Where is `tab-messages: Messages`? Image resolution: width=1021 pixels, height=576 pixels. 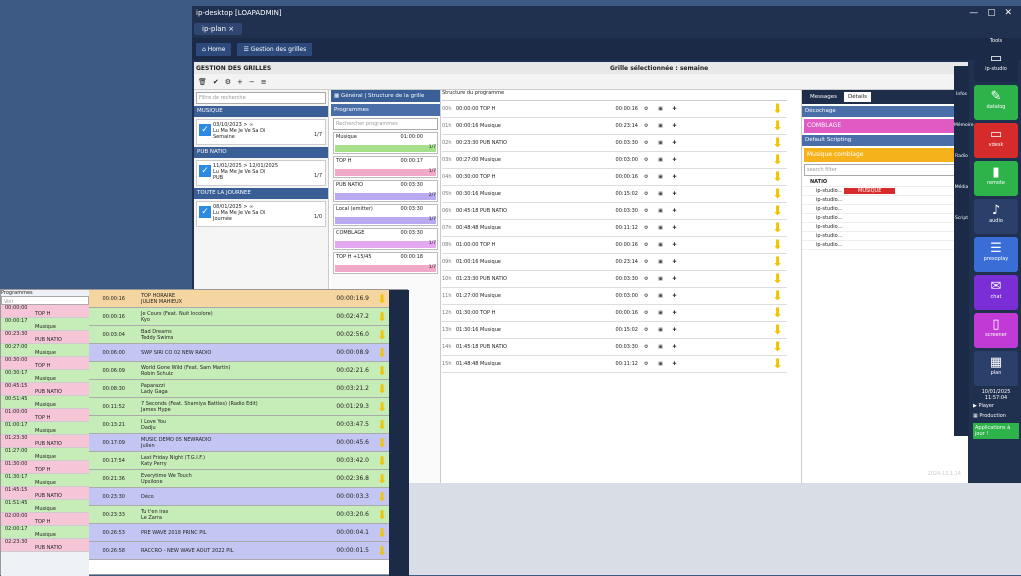 tab-messages: Messages is located at coordinates (823, 97).